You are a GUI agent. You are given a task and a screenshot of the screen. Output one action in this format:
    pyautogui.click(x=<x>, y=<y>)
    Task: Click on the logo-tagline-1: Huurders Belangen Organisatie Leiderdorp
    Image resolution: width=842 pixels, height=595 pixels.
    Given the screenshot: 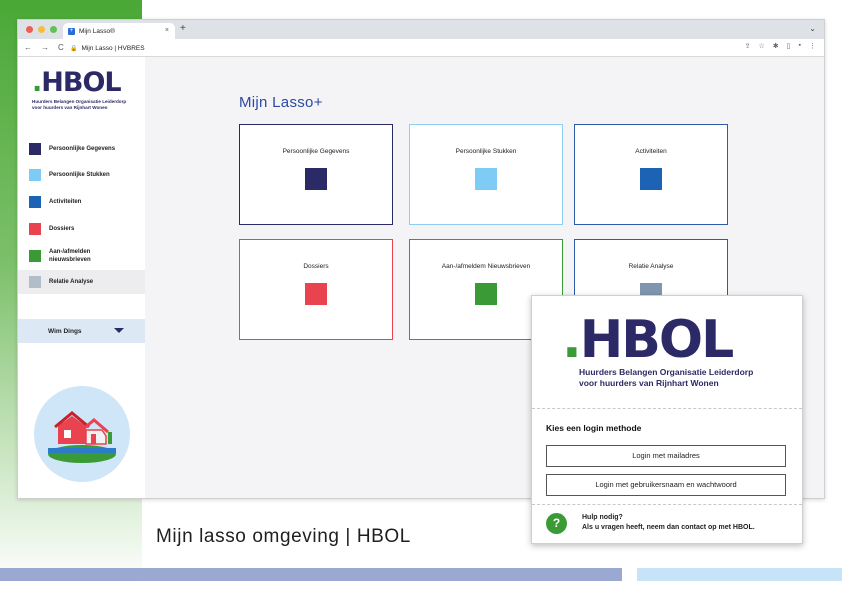 What is the action you would take?
    pyautogui.click(x=666, y=372)
    